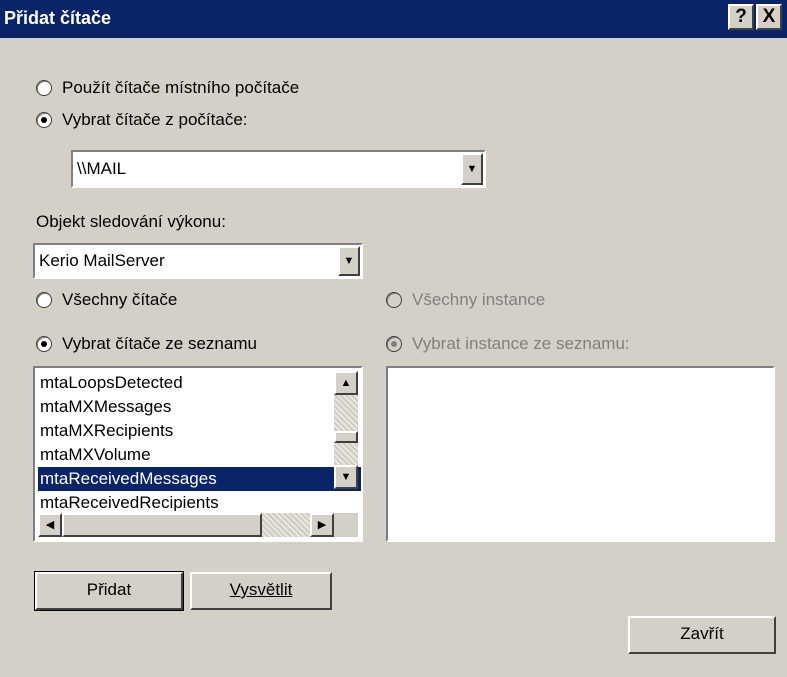  What do you see at coordinates (94, 455) in the screenshot?
I see `list-item: mtaMXVolume` at bounding box center [94, 455].